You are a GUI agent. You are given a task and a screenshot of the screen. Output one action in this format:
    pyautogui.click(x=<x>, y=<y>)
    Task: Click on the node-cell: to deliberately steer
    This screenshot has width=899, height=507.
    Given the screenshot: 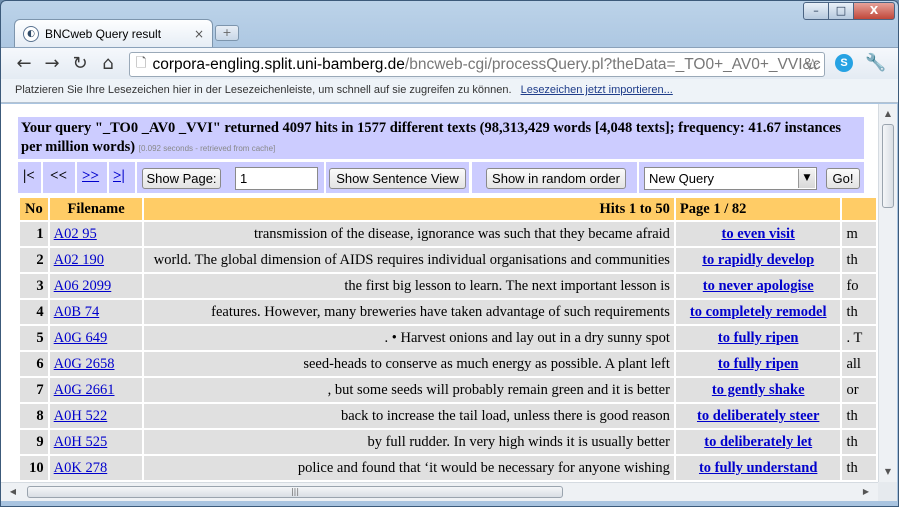 What is the action you would take?
    pyautogui.click(x=758, y=416)
    